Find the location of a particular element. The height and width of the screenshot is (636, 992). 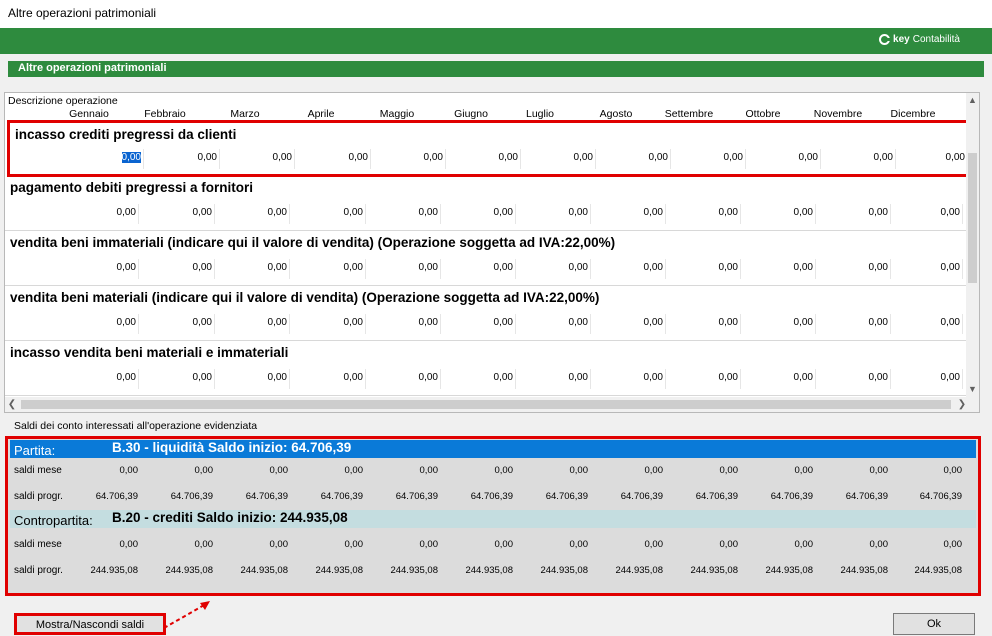

month-header: Marzo is located at coordinates (245, 114).